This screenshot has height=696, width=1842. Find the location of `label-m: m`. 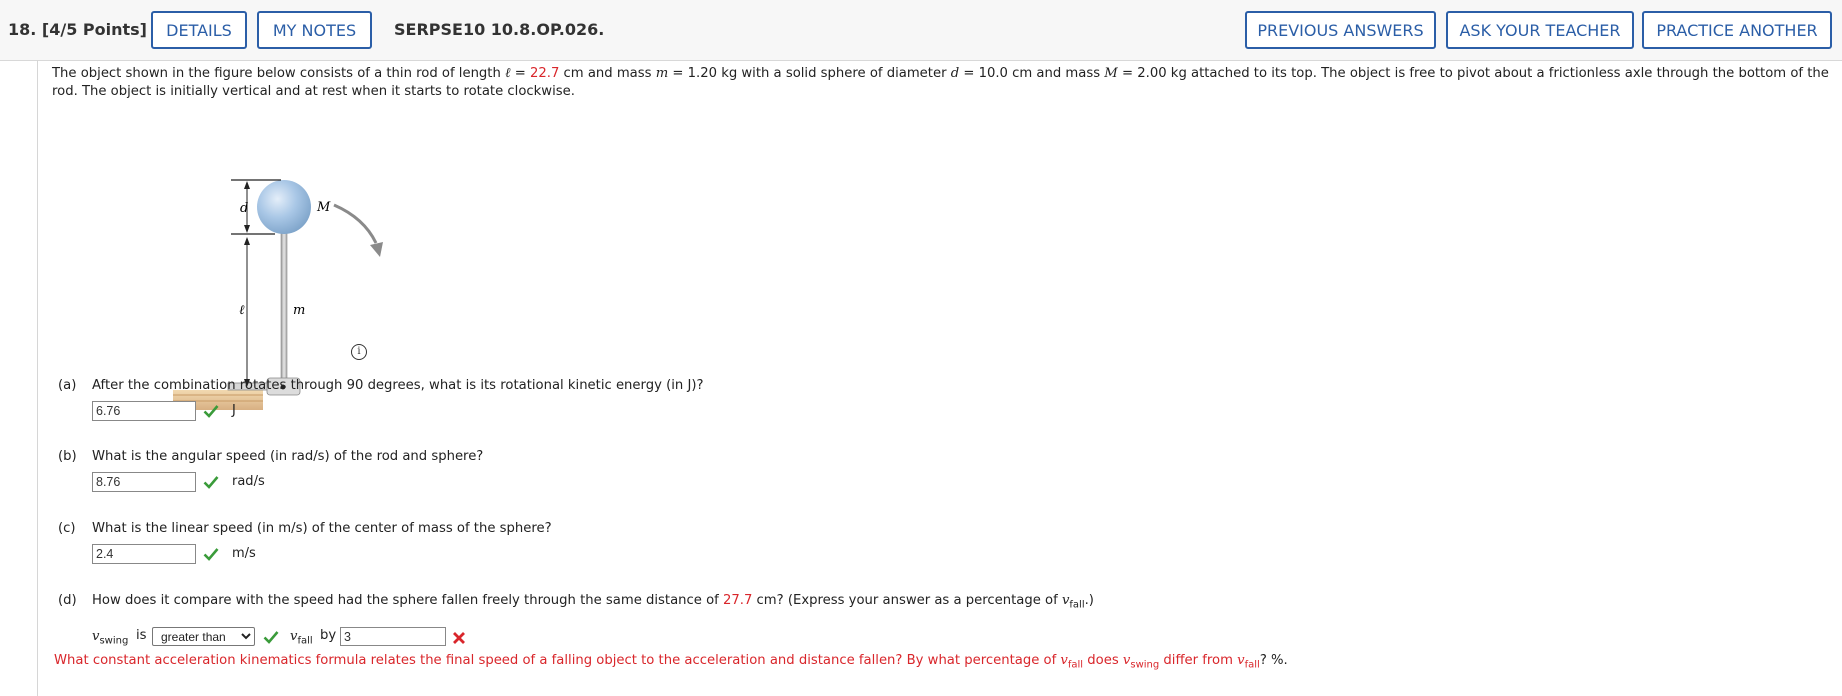

label-m: m is located at coordinates (299, 310).